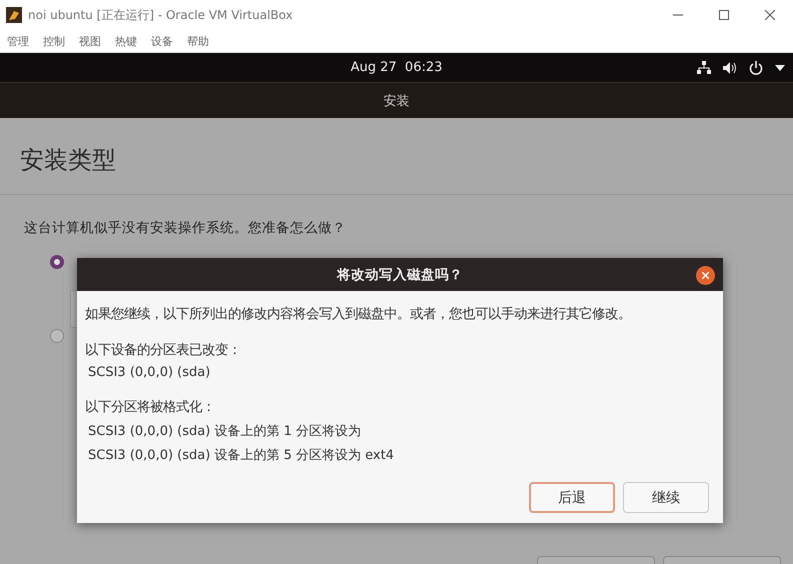 The width and height of the screenshot is (793, 564). Describe the element at coordinates (224, 431) in the screenshot. I see `partition-item: SCSI3 (0,0,0) (sda) 设备上的第 1 分区将设为` at that location.